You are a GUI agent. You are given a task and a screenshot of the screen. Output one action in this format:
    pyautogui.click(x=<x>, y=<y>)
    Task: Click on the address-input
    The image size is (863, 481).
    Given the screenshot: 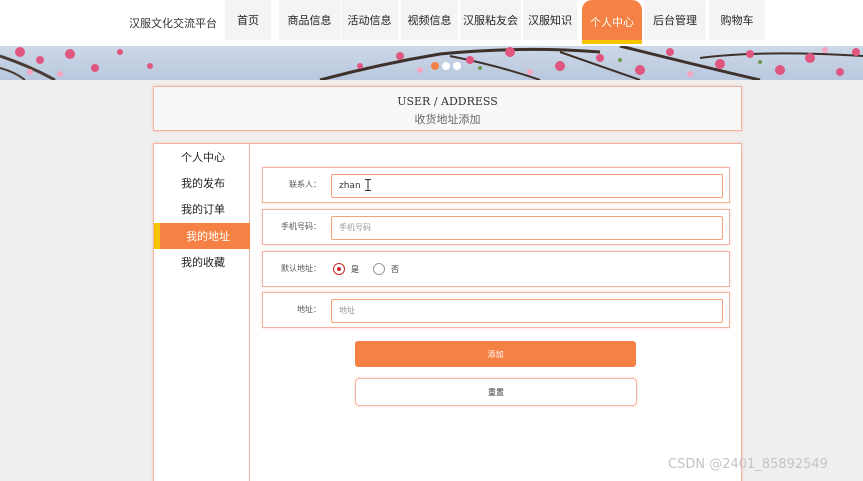 What is the action you would take?
    pyautogui.click(x=527, y=311)
    